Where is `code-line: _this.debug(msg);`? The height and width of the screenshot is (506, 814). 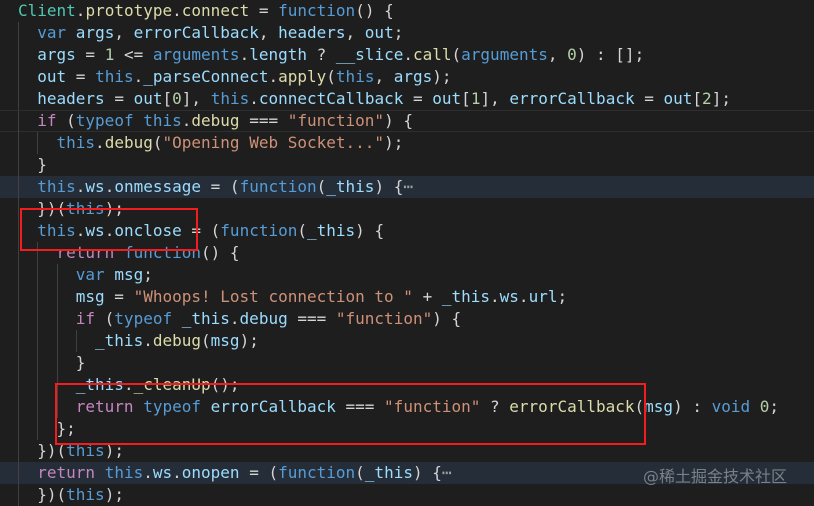
code-line: _this.debug(msg); is located at coordinates (407, 341).